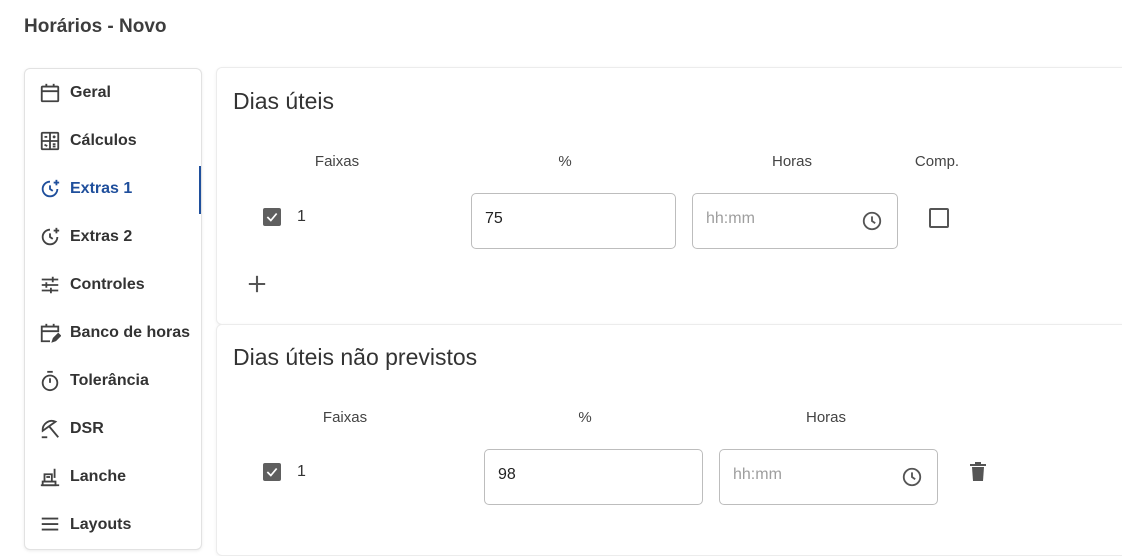 This screenshot has width=1122, height=556. I want to click on sidebar-item-tolerancia: Tolerância, so click(112, 382).